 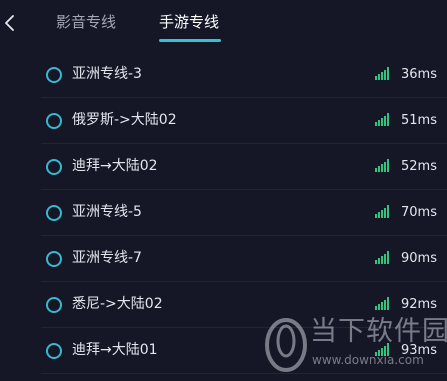 I want to click on server-row: 俄罗斯->大陆02 51ms, so click(x=223, y=121).